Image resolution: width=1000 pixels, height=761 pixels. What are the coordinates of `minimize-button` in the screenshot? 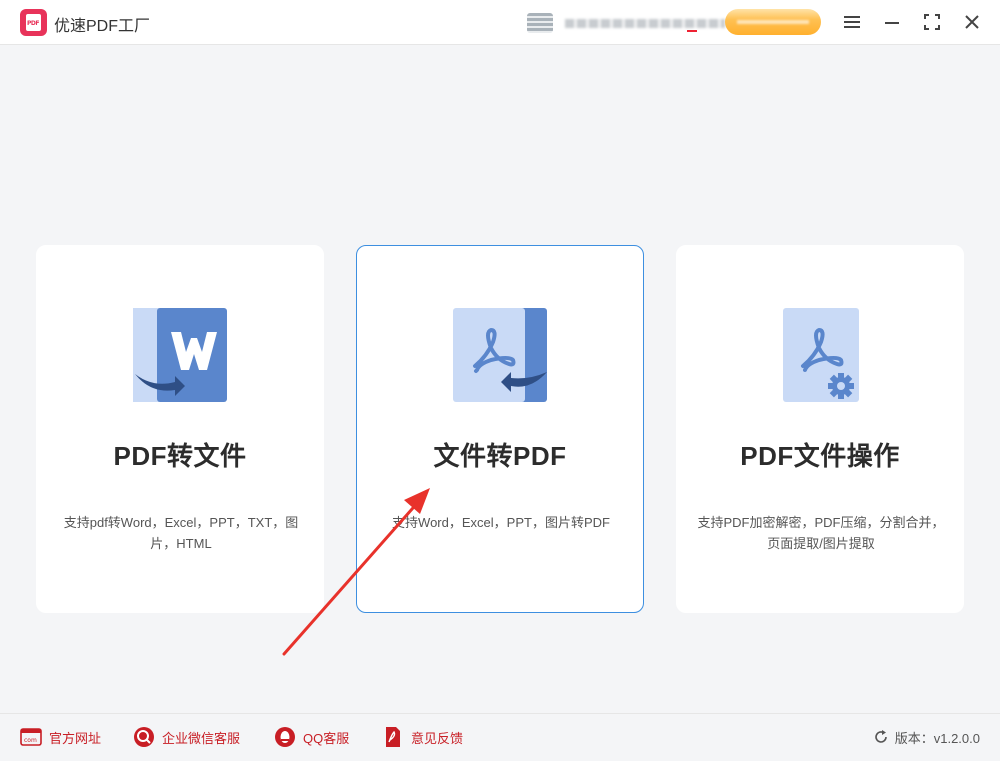 It's located at (892, 22).